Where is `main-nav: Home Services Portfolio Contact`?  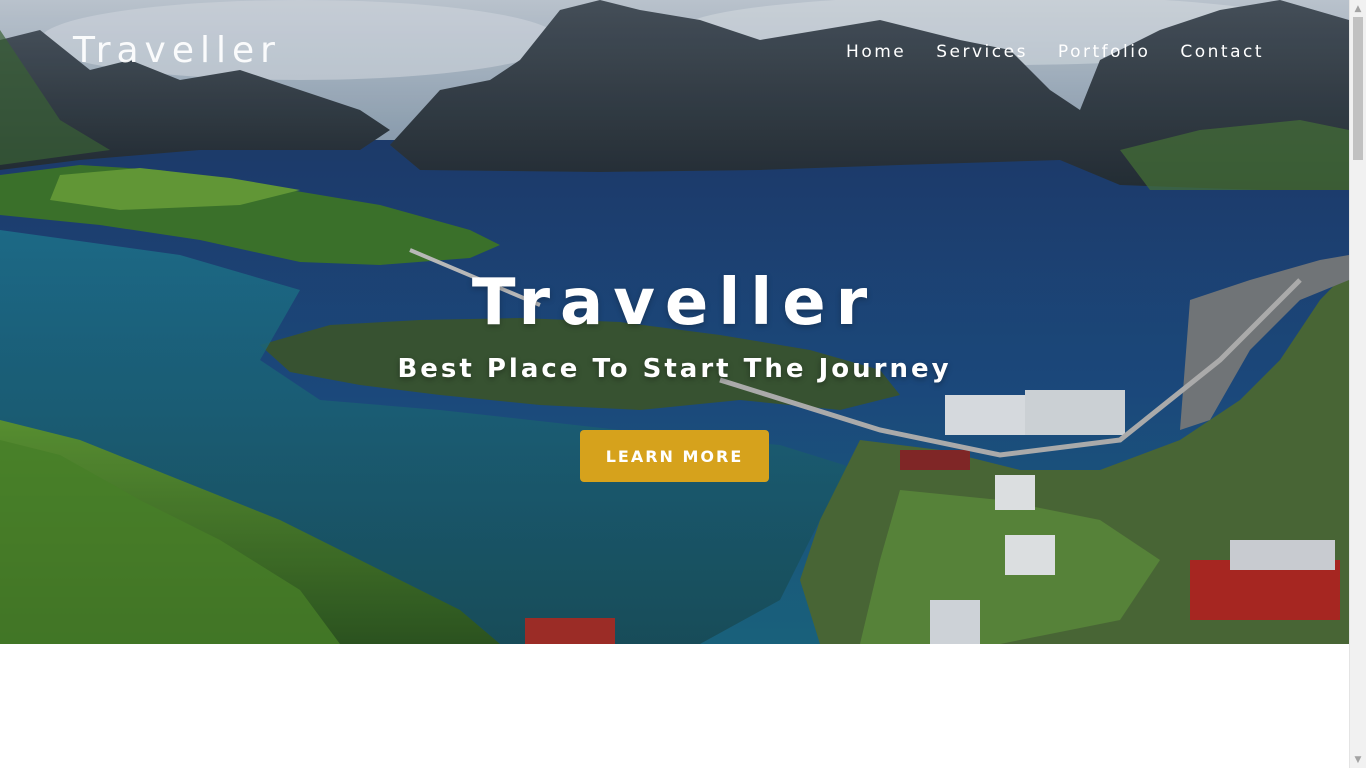 main-nav: Home Services Portfolio Contact is located at coordinates (1055, 52).